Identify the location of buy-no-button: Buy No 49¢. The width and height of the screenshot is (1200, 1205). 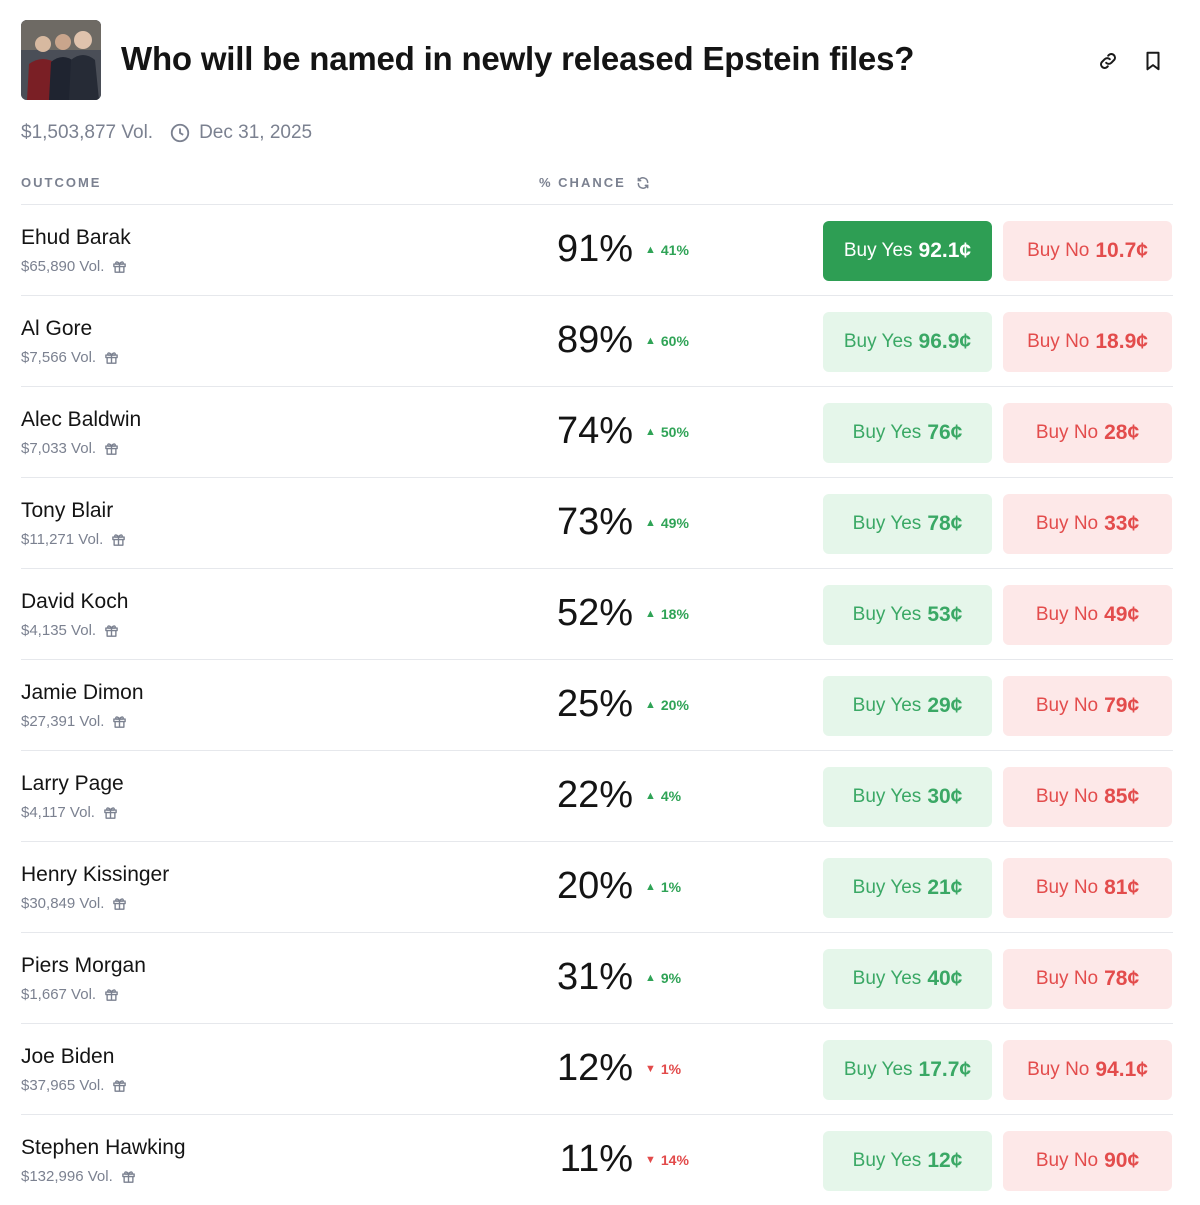
(1087, 615).